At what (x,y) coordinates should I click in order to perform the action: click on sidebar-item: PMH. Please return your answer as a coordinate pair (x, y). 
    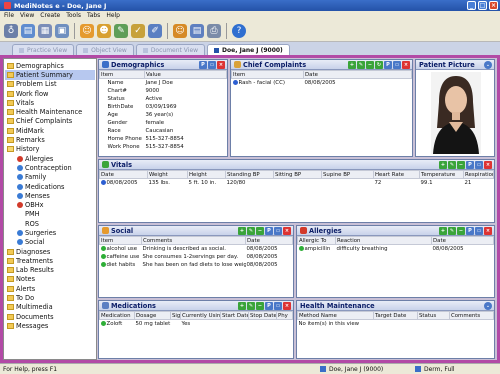
    Looking at the image, I should click on (50, 214).